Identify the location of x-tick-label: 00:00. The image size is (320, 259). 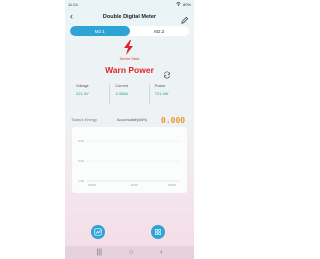
(92, 185).